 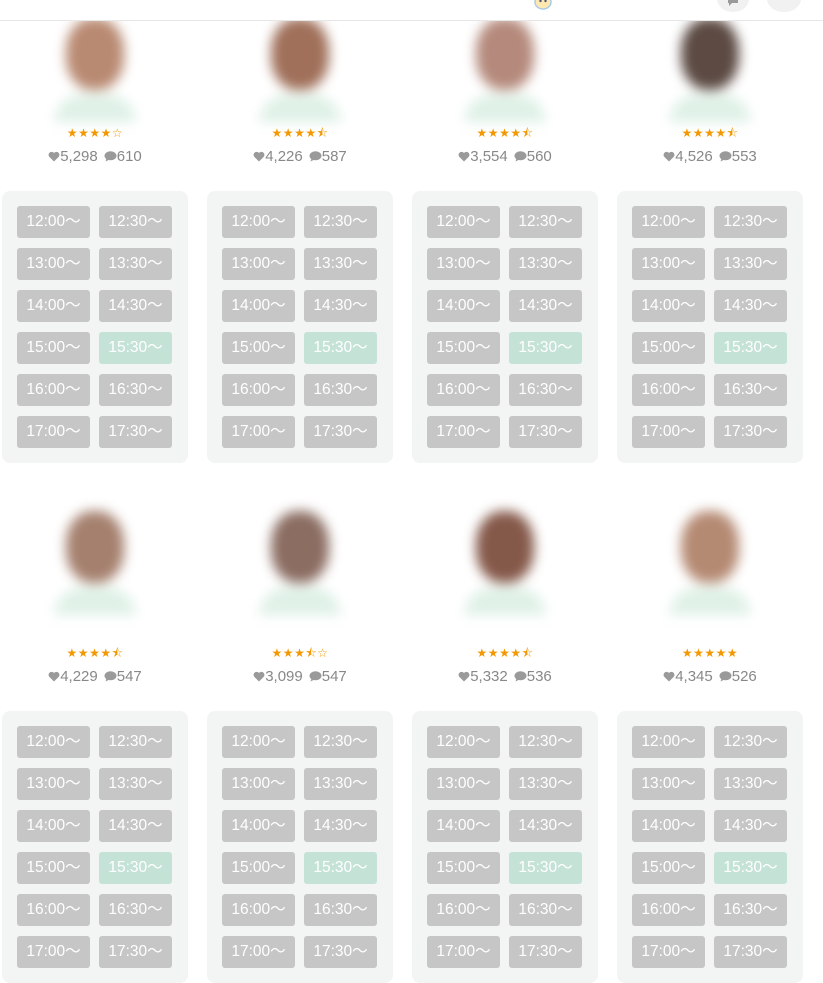 I want to click on chat-icon, so click(x=733, y=6).